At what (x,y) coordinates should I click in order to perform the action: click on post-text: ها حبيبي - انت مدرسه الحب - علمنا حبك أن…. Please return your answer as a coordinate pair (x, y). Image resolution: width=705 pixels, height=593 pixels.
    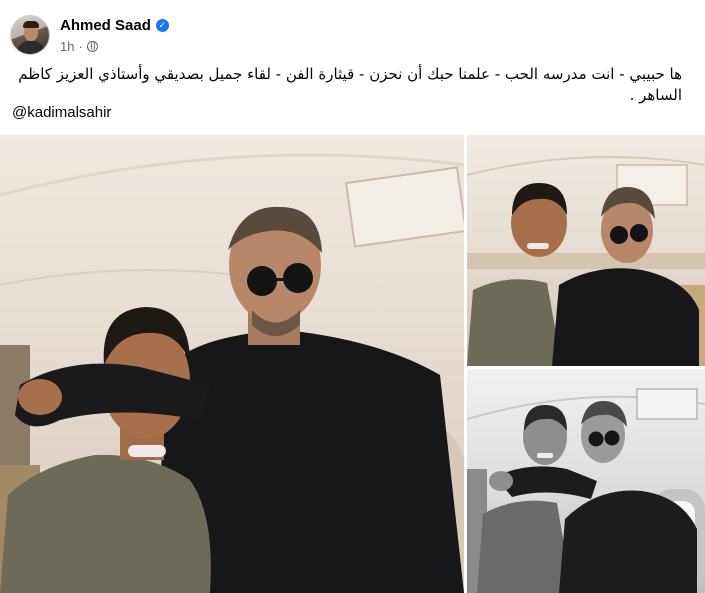
    Looking at the image, I should click on (350, 84).